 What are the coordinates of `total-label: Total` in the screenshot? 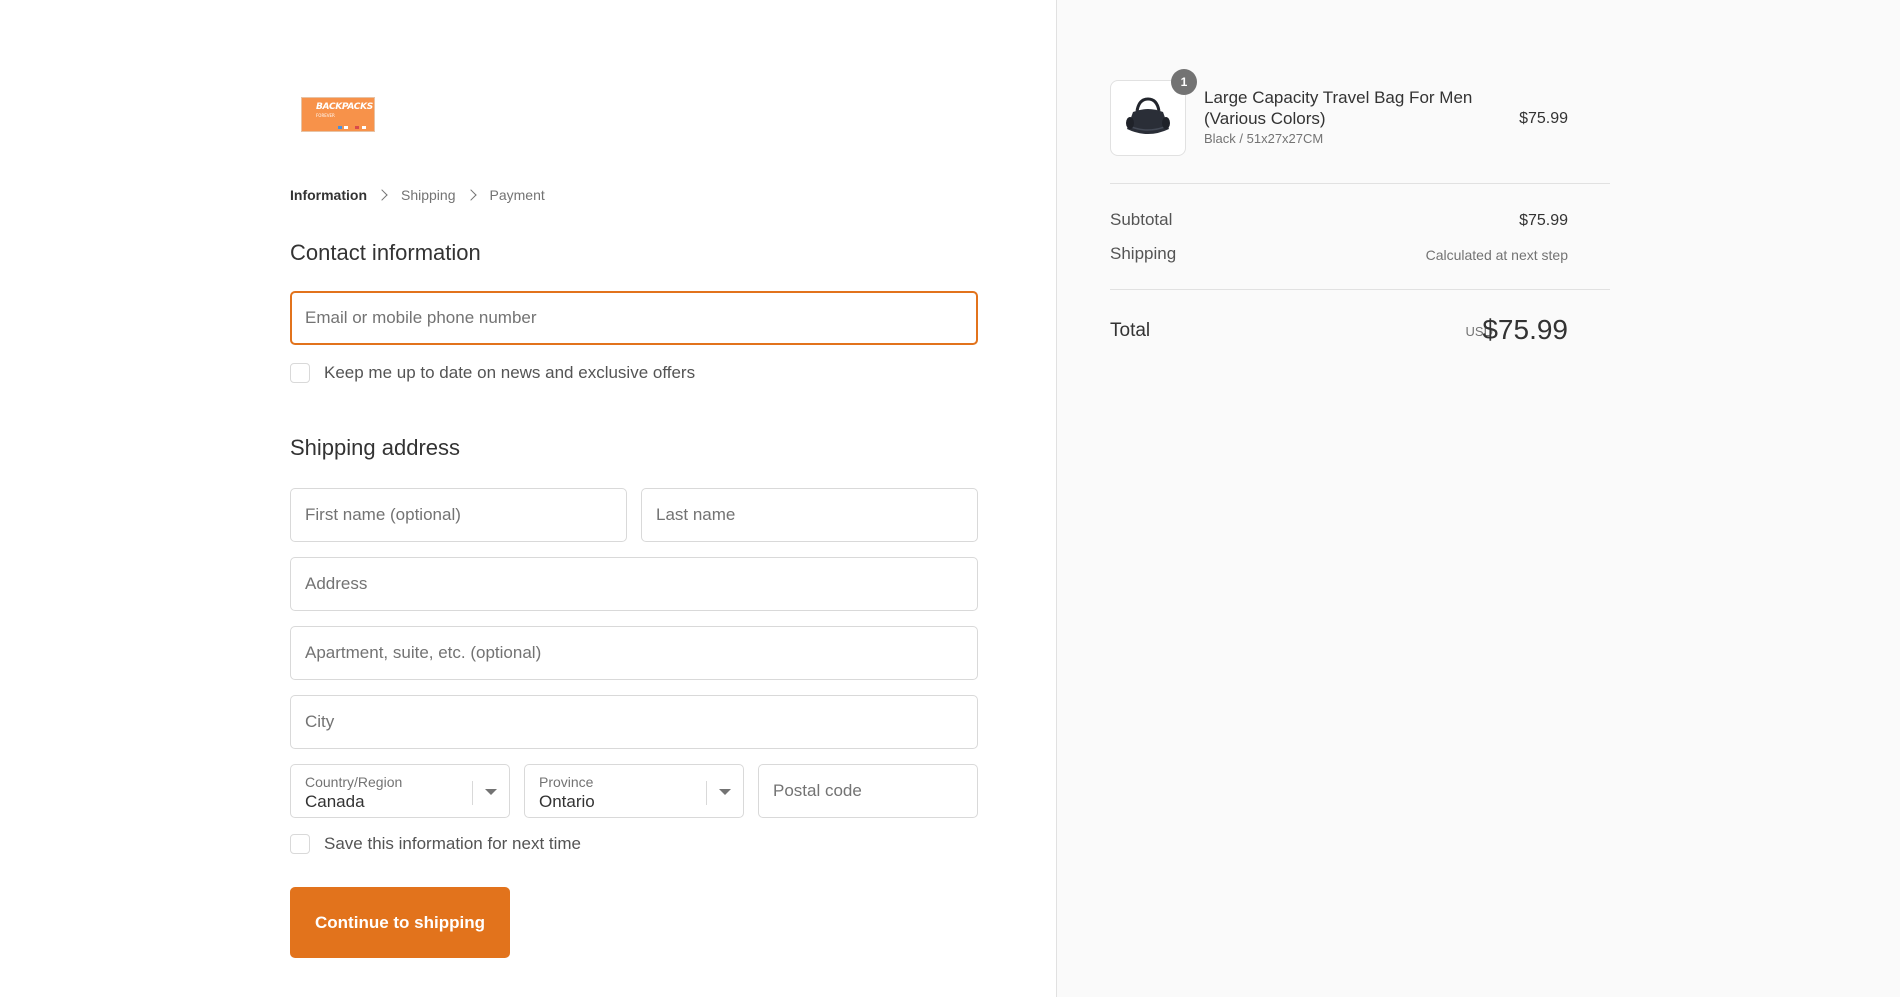 It's located at (1130, 330).